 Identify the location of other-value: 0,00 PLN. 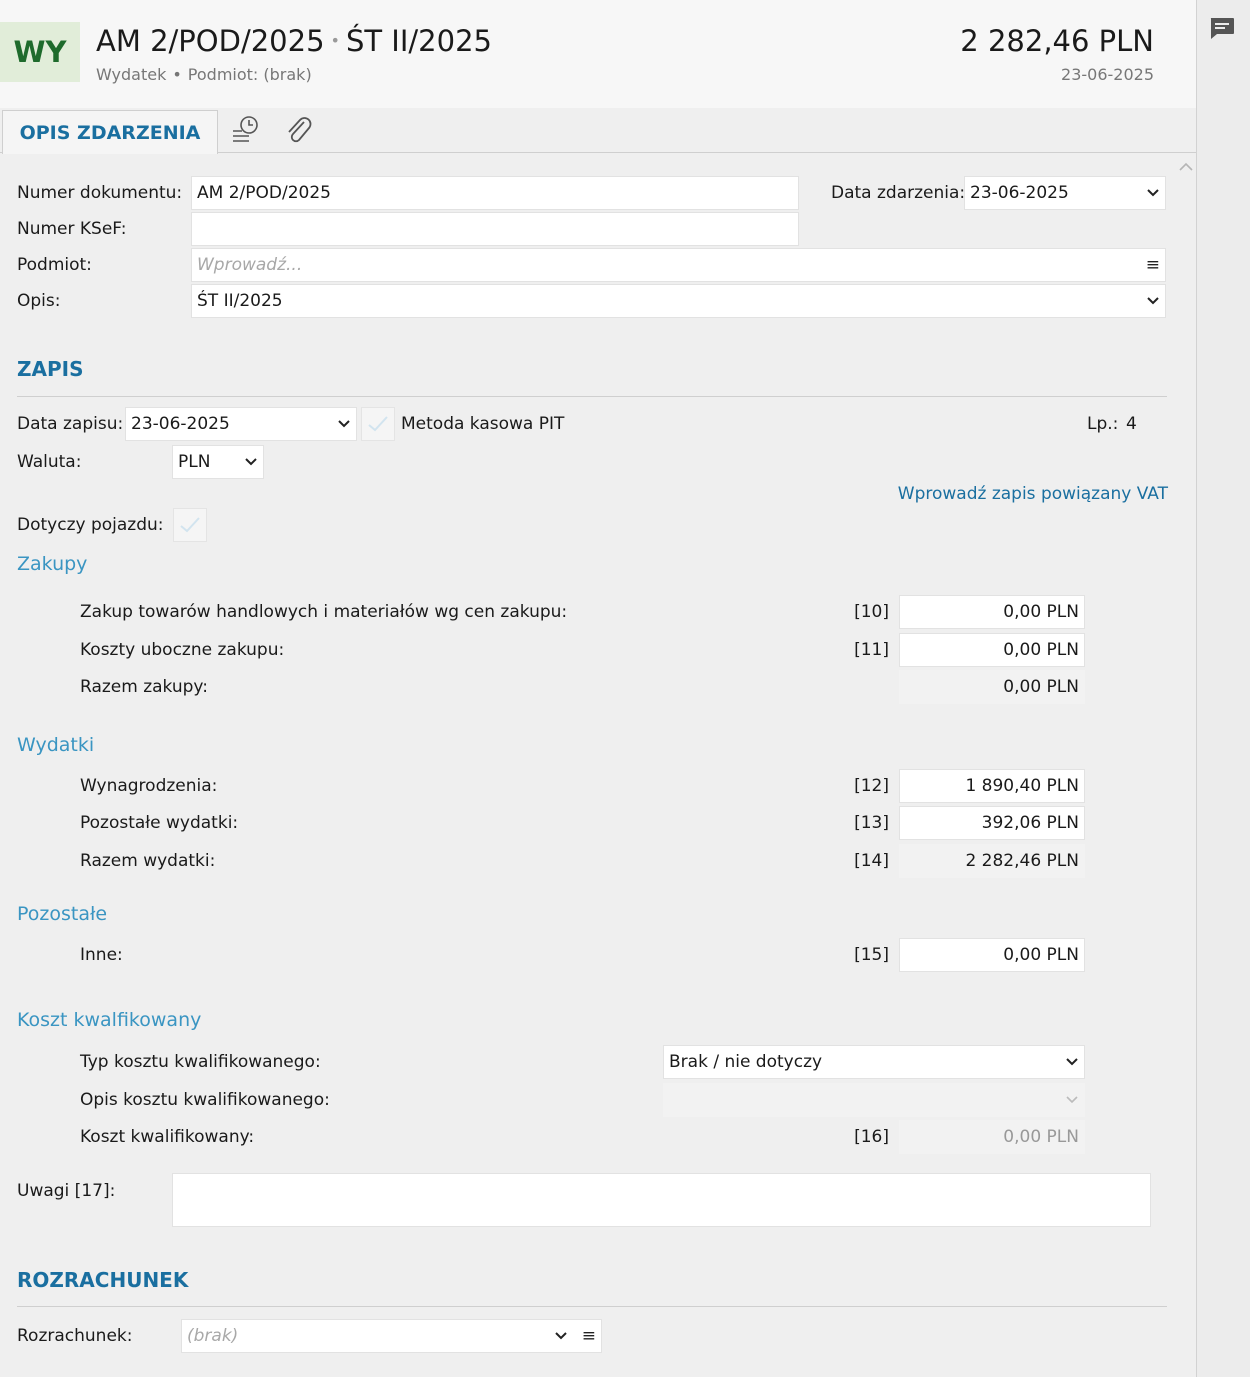
(1041, 955).